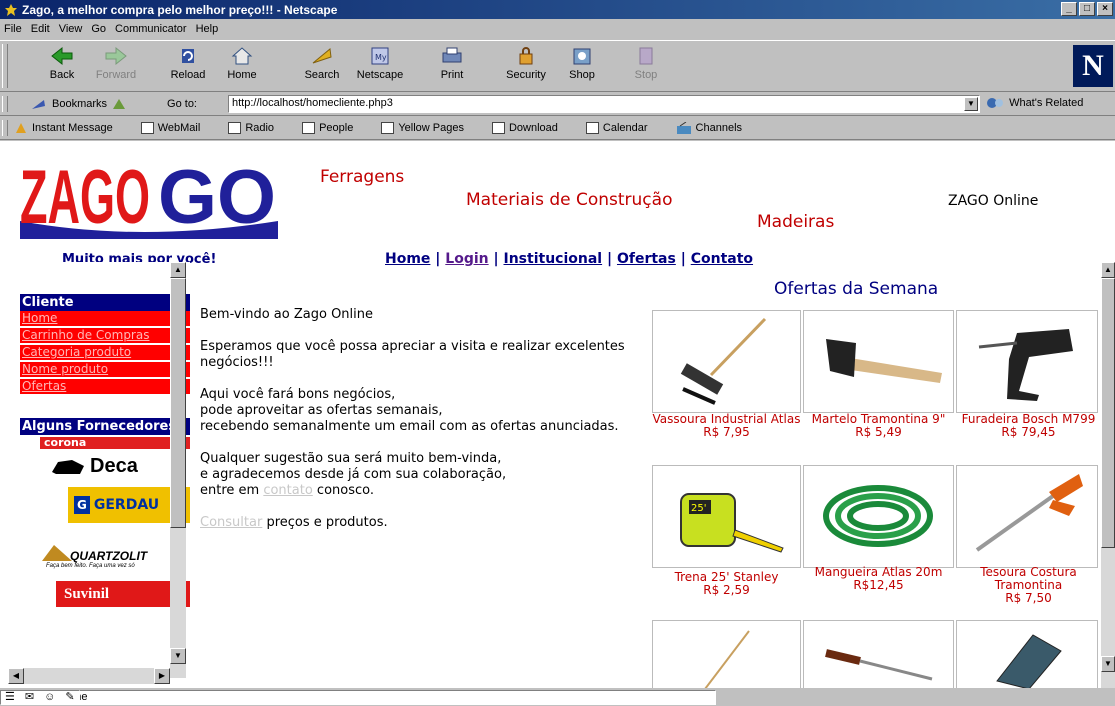 The height and width of the screenshot is (706, 1115). Describe the element at coordinates (466, 259) in the screenshot. I see `nav-login: Login` at that location.